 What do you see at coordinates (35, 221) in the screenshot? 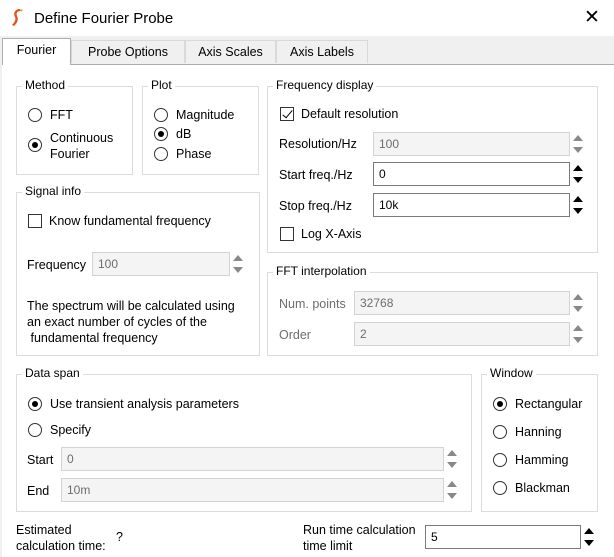
I see `know-fundamental-checkbox` at bounding box center [35, 221].